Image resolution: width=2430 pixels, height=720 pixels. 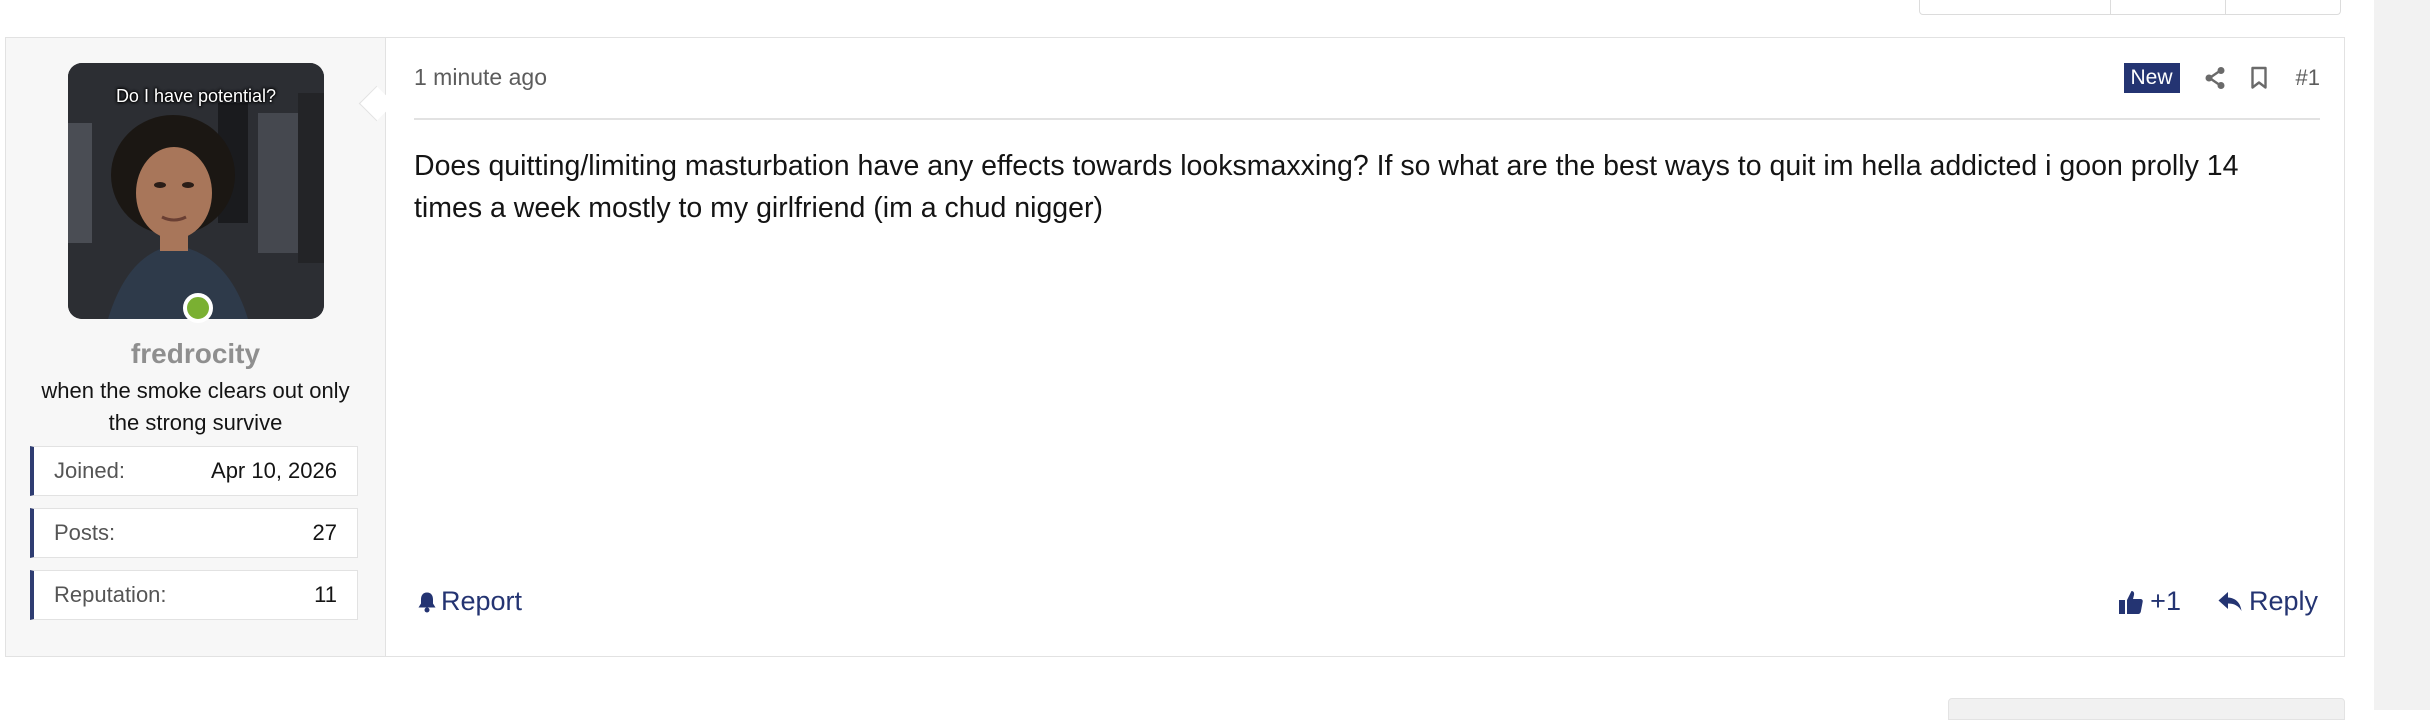 I want to click on new-badge: New, so click(x=2151, y=78).